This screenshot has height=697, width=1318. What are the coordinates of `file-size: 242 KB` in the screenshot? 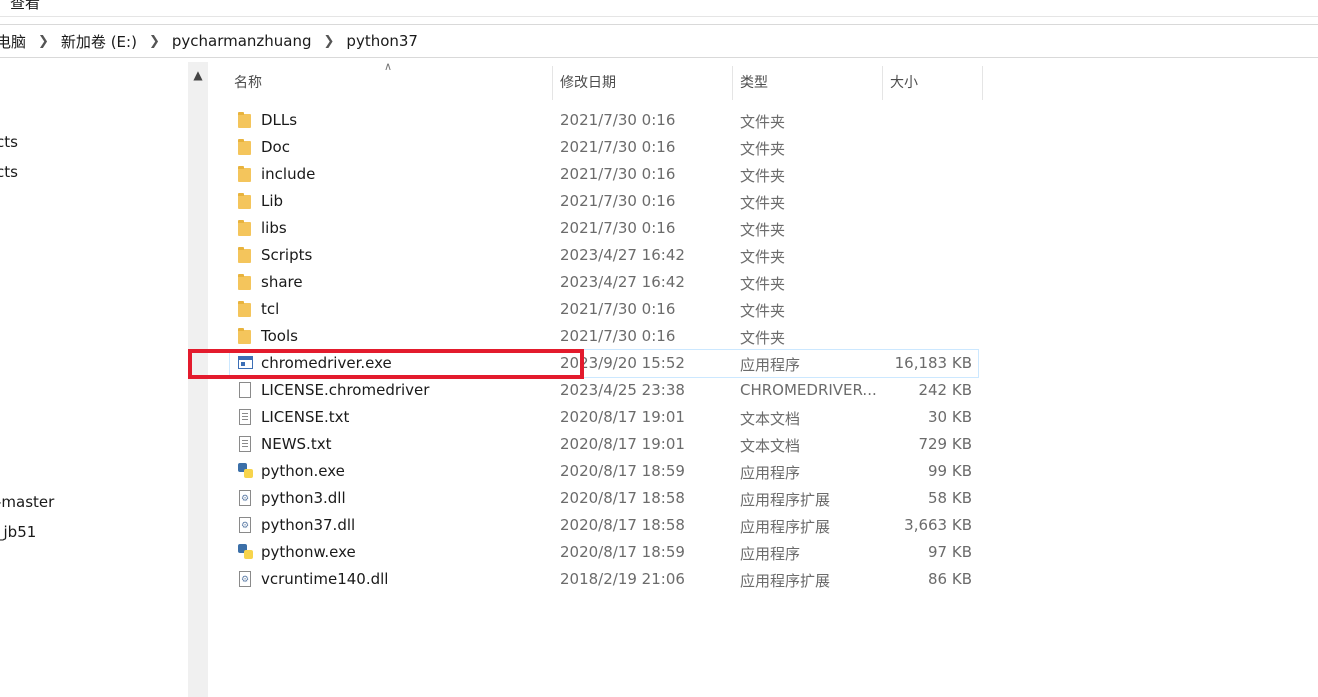 It's located at (945, 390).